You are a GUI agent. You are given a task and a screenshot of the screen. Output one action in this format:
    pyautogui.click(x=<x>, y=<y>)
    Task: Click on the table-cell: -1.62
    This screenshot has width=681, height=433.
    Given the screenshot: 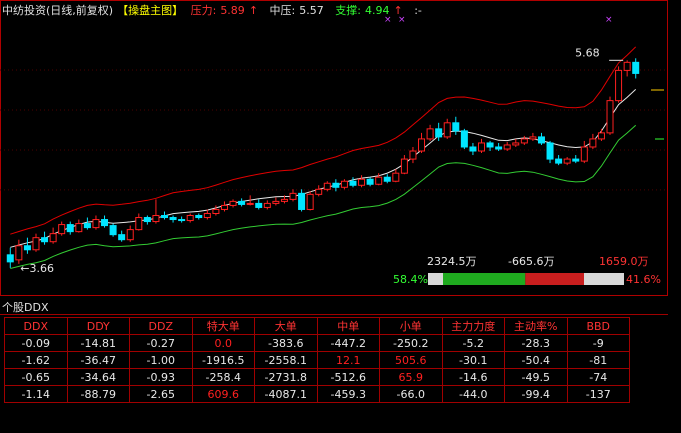 What is the action you would take?
    pyautogui.click(x=36, y=360)
    